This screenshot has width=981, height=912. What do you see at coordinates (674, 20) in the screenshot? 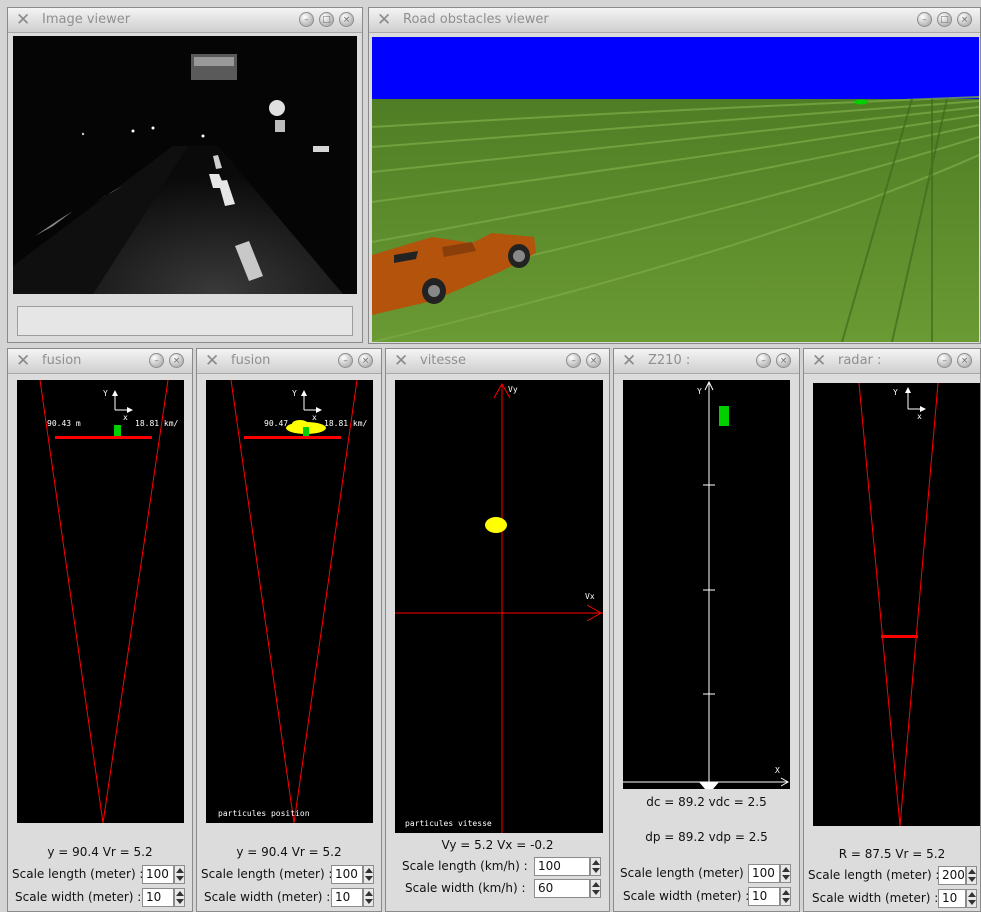
I see `road-viewer-titlebar: ✕ Road obstacles viewer – □ ×` at bounding box center [674, 20].